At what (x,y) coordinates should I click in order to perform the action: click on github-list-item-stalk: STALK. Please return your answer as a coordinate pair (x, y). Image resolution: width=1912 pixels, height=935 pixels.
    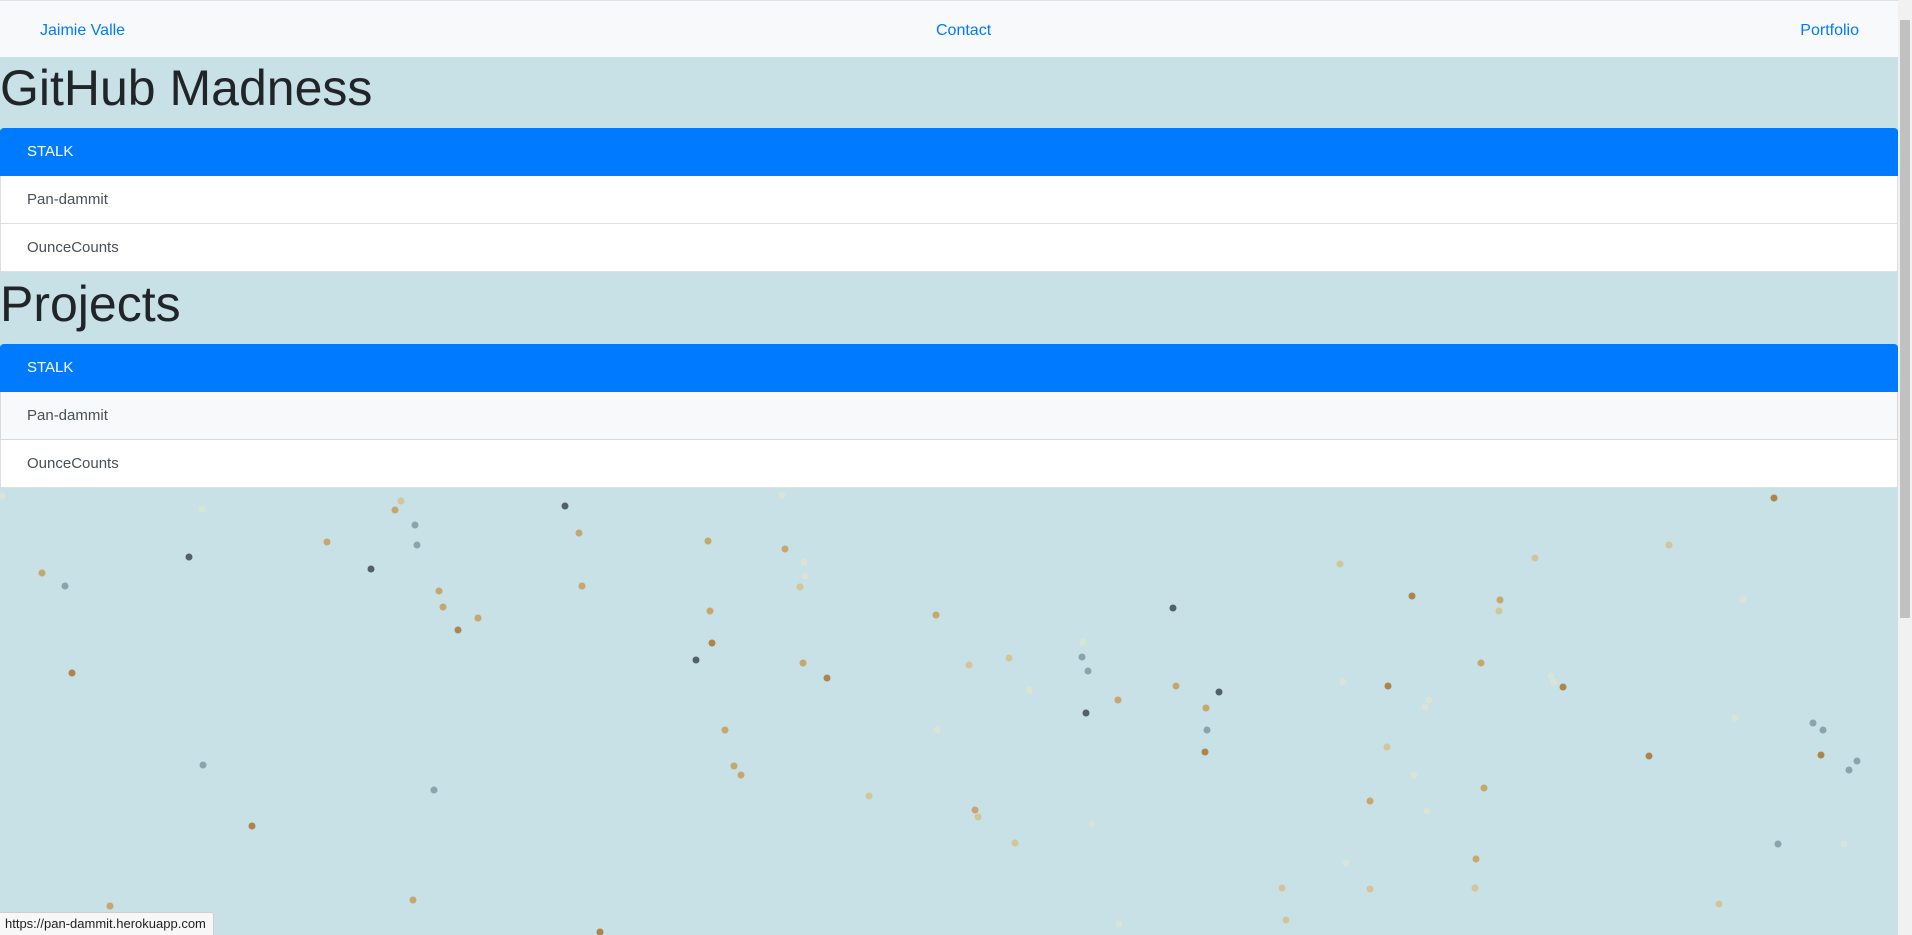
    Looking at the image, I should click on (949, 152).